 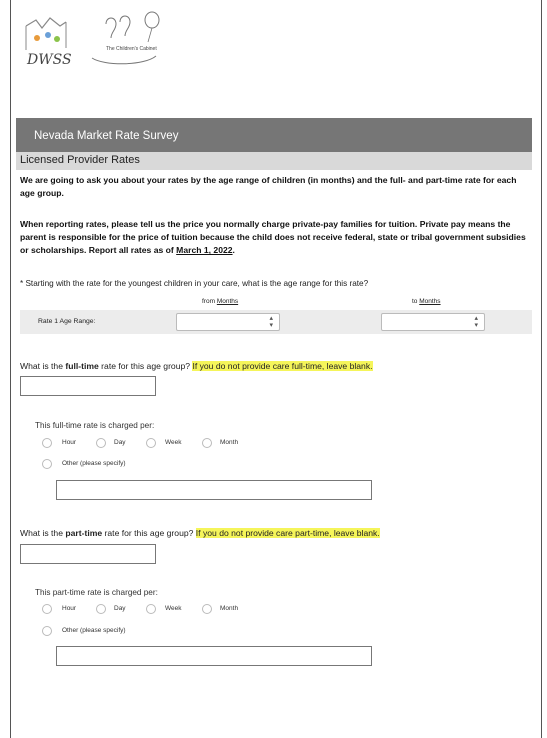 What do you see at coordinates (430, 301) in the screenshot?
I see `to-unit: Months` at bounding box center [430, 301].